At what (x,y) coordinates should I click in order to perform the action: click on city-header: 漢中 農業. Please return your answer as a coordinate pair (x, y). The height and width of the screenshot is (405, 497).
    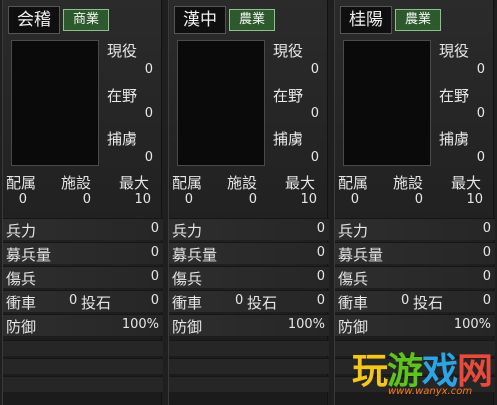
    Looking at the image, I should click on (249, 20).